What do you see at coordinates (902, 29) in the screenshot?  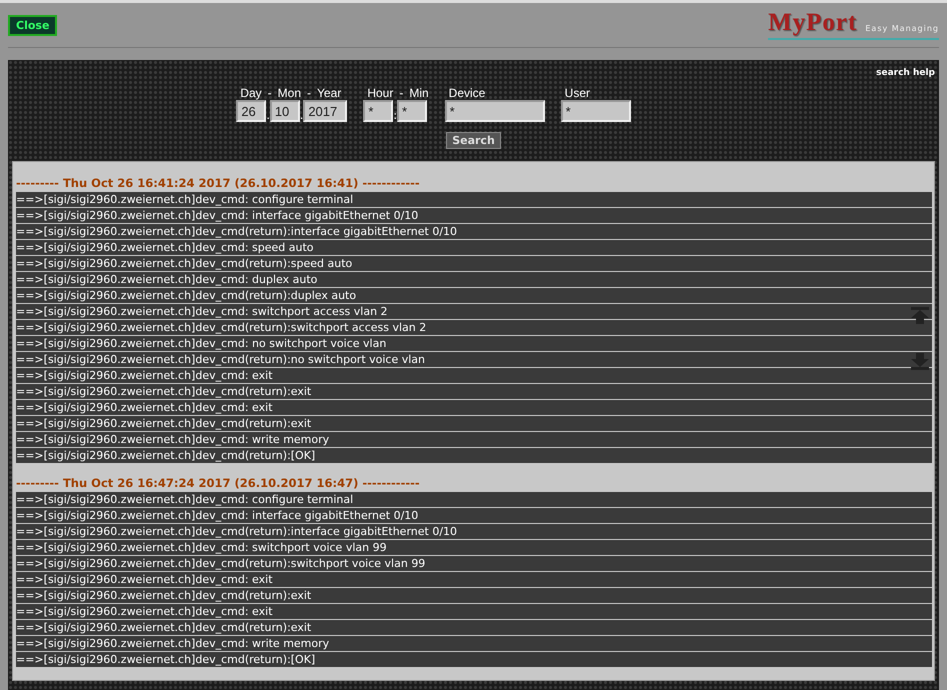 I see `logo-tagline: Easy Managing` at bounding box center [902, 29].